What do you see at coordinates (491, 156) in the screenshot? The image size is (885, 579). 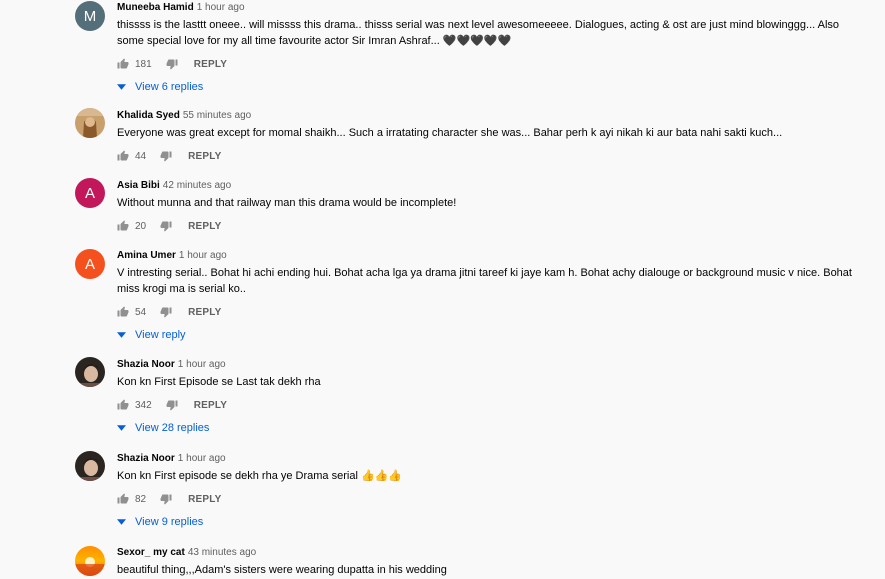 I see `comment-actions: 44 REPLY` at bounding box center [491, 156].